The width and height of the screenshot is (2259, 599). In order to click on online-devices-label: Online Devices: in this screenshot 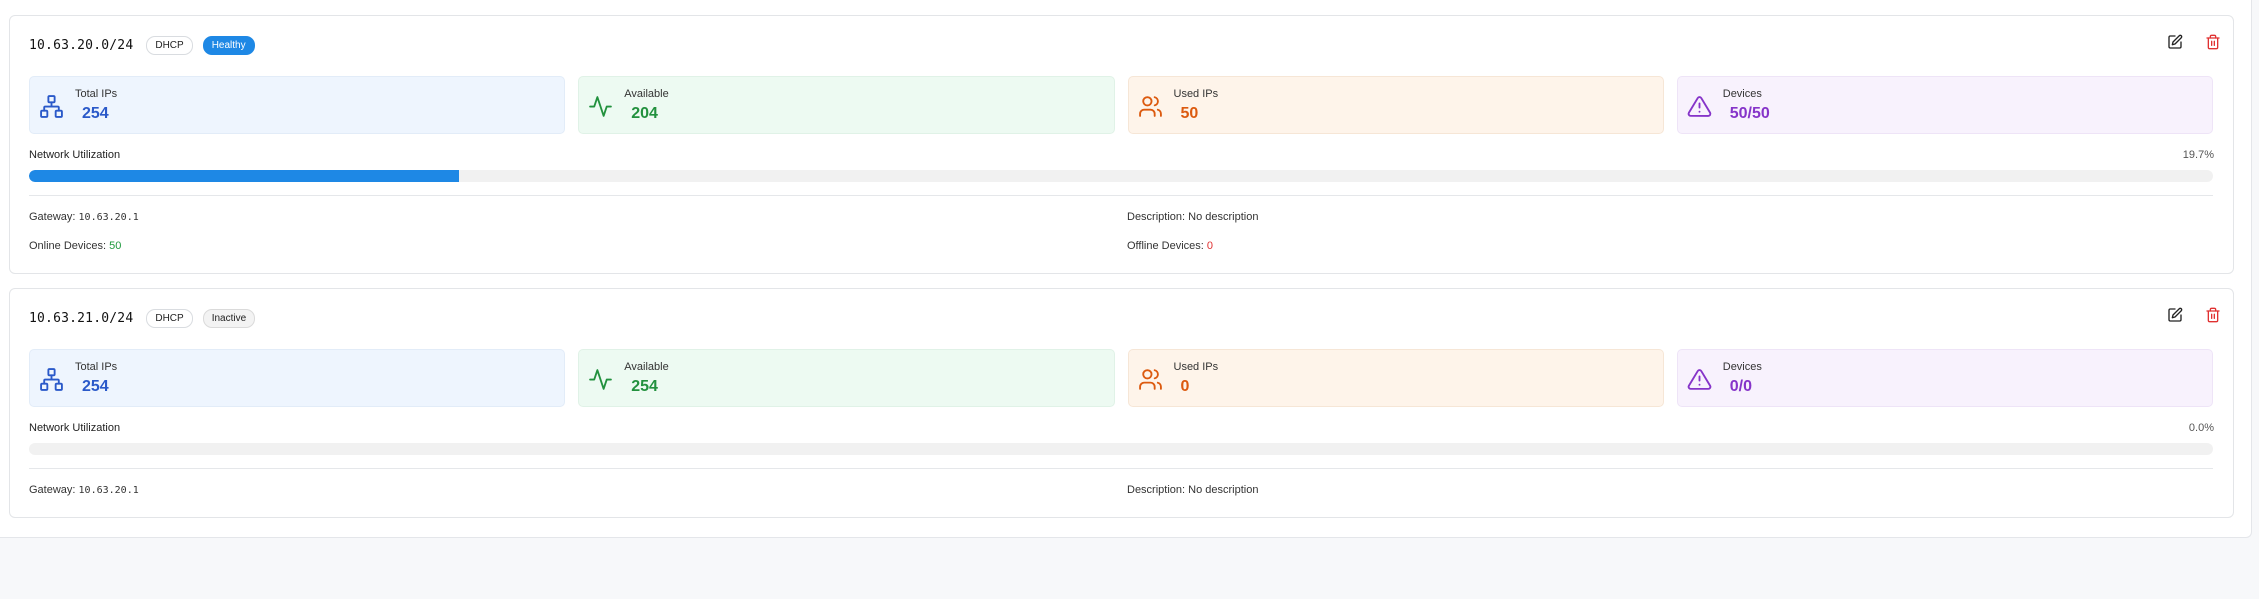, I will do `click(68, 246)`.